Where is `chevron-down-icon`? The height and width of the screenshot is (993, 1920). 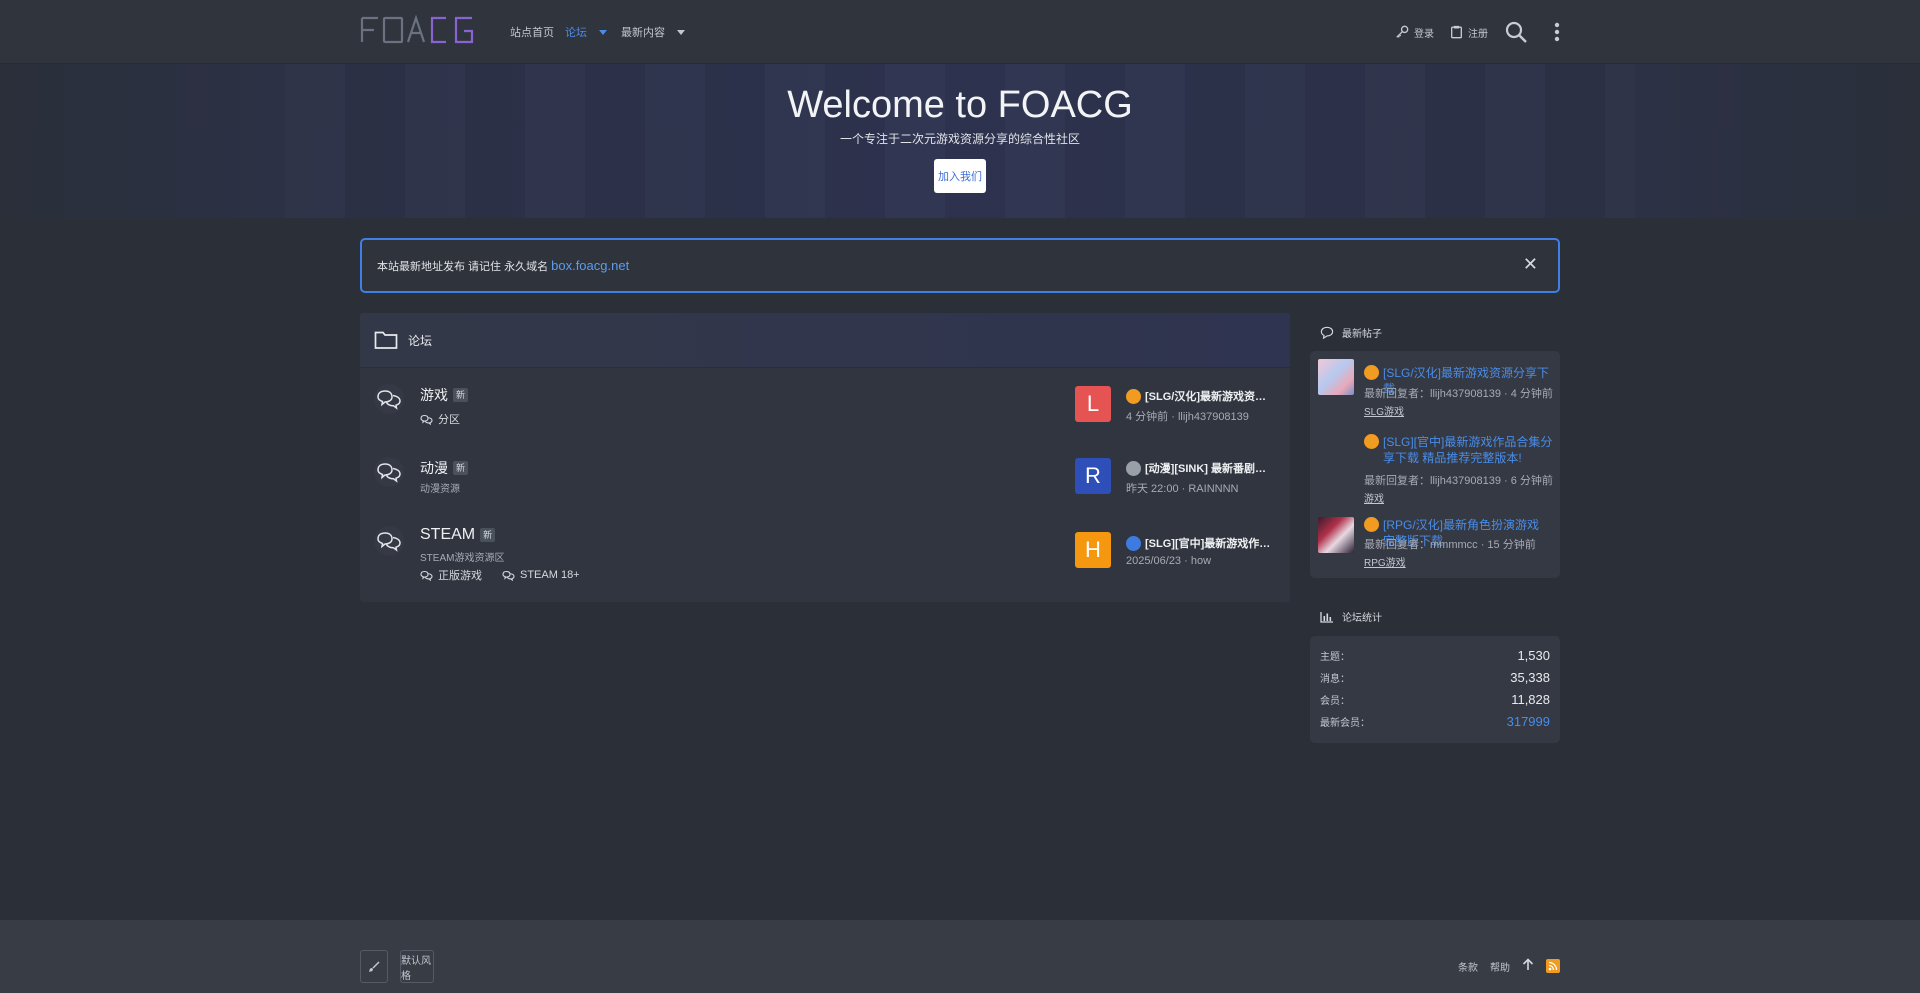 chevron-down-icon is located at coordinates (603, 32).